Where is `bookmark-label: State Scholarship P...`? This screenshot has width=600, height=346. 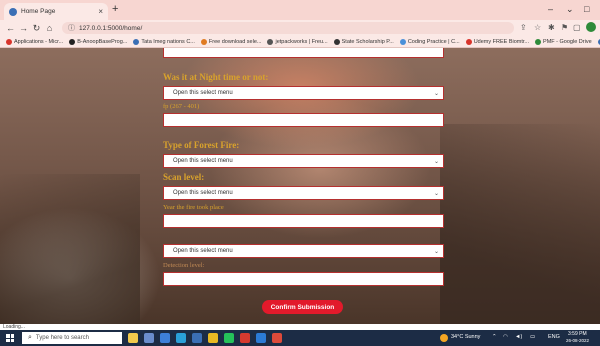 bookmark-label: State Scholarship P... is located at coordinates (367, 41).